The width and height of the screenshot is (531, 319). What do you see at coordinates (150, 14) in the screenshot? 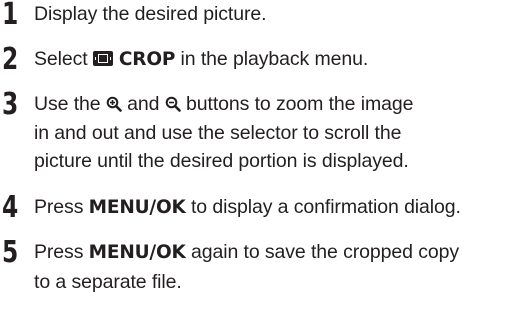
I see `step-1-text: Display the desired picture.` at bounding box center [150, 14].